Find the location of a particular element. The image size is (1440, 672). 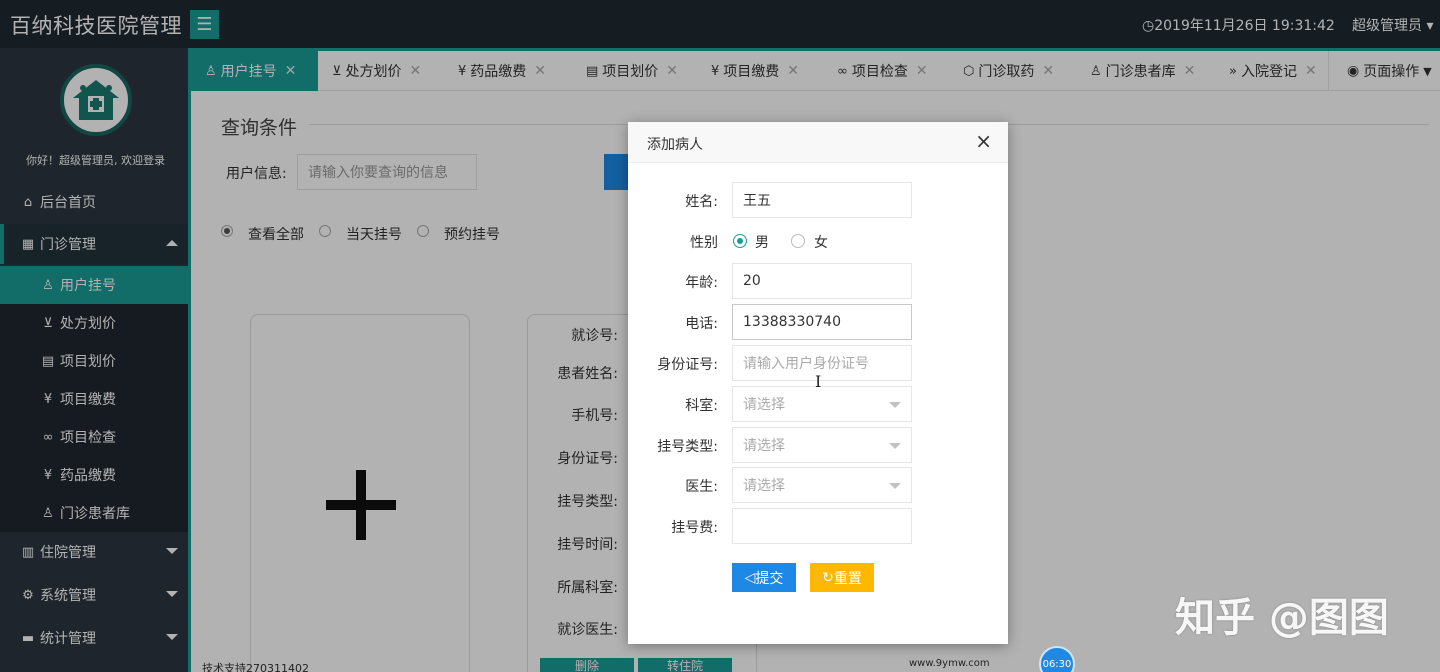

modal-header: 添加病人 × is located at coordinates (818, 142).